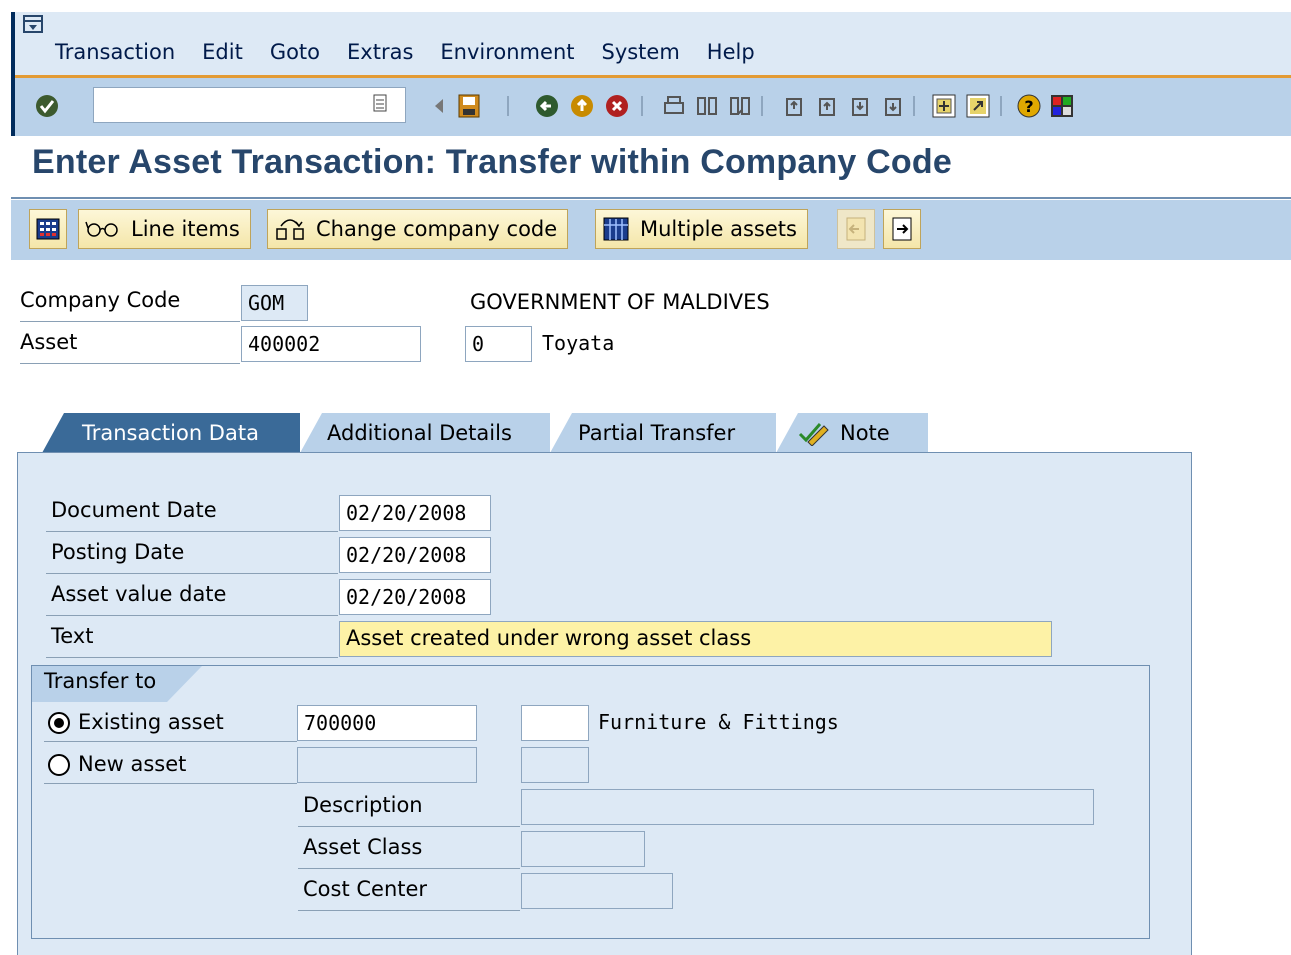  Describe the element at coordinates (192, 641) in the screenshot. I see `text-label: Text` at that location.